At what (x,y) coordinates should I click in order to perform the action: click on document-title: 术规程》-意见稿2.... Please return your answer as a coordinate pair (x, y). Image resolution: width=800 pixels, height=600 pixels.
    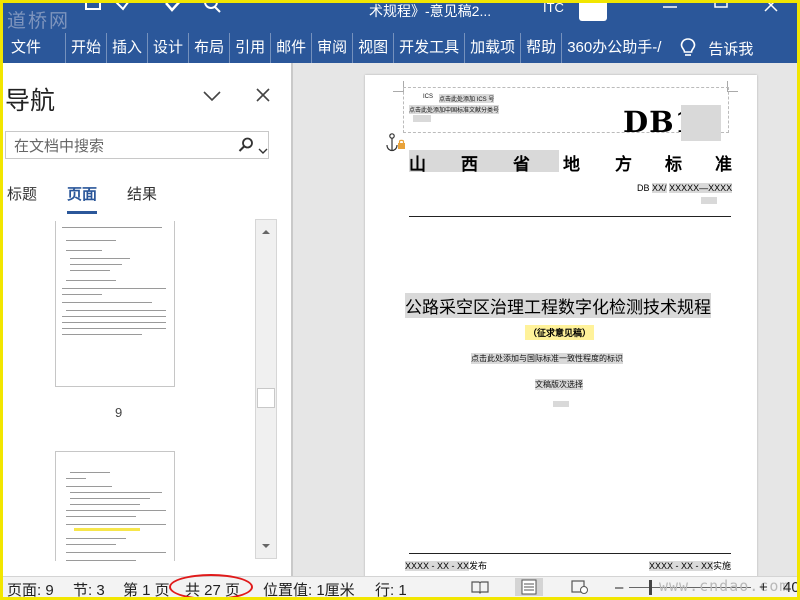
    Looking at the image, I should click on (430, 11).